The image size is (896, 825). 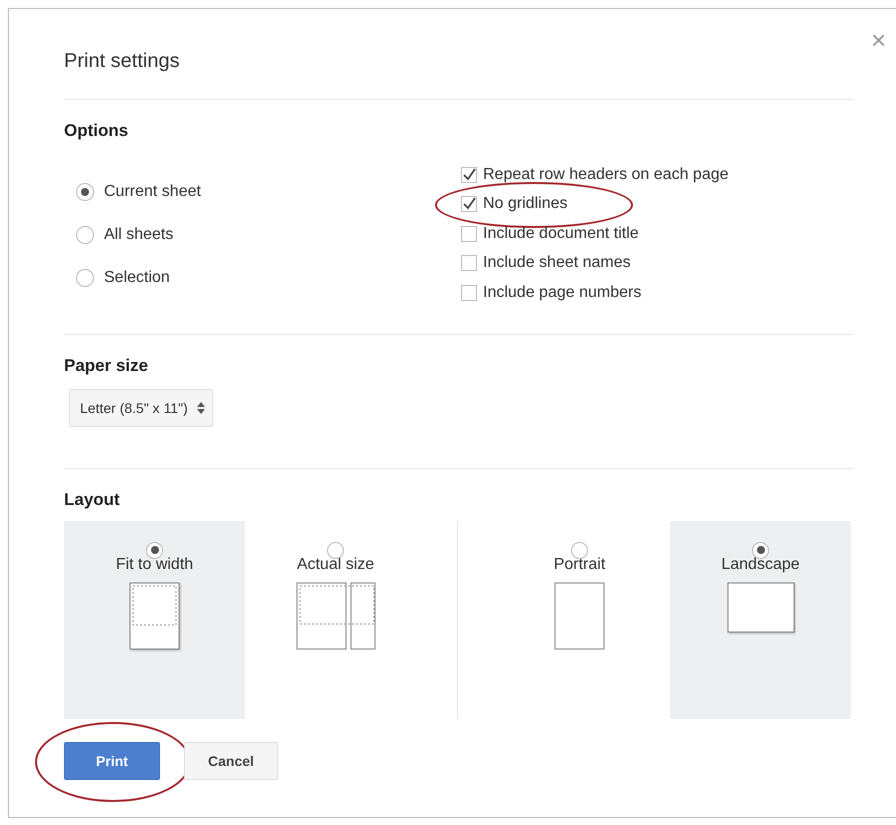 I want to click on layout-option: Actual size, so click(x=335, y=619).